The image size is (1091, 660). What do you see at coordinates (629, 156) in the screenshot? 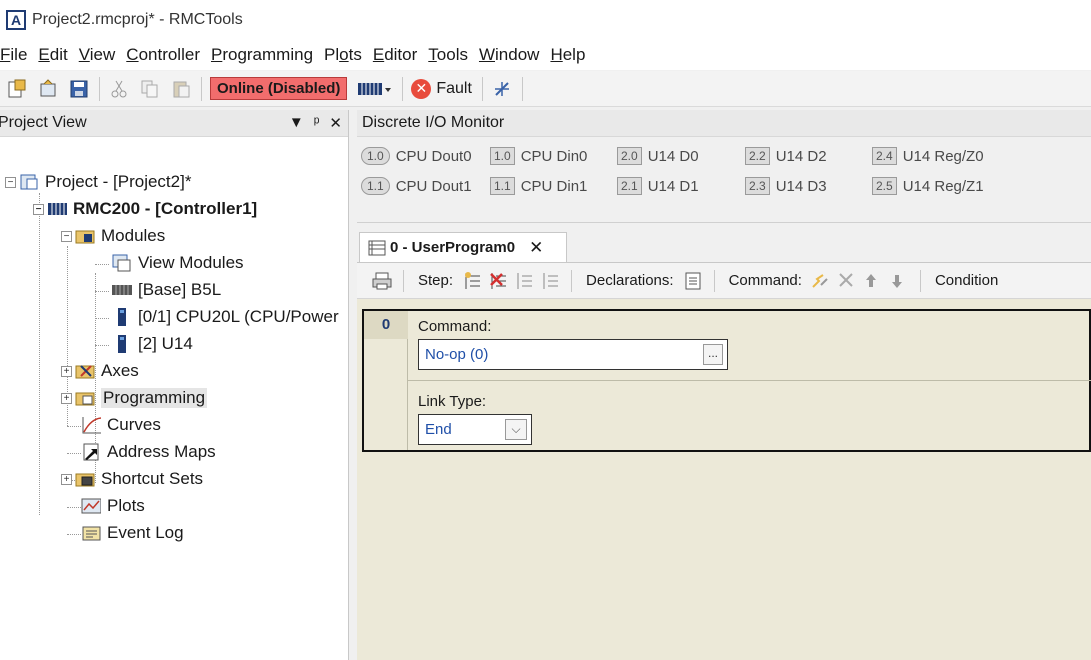
I see `io-badge: 2.0` at bounding box center [629, 156].